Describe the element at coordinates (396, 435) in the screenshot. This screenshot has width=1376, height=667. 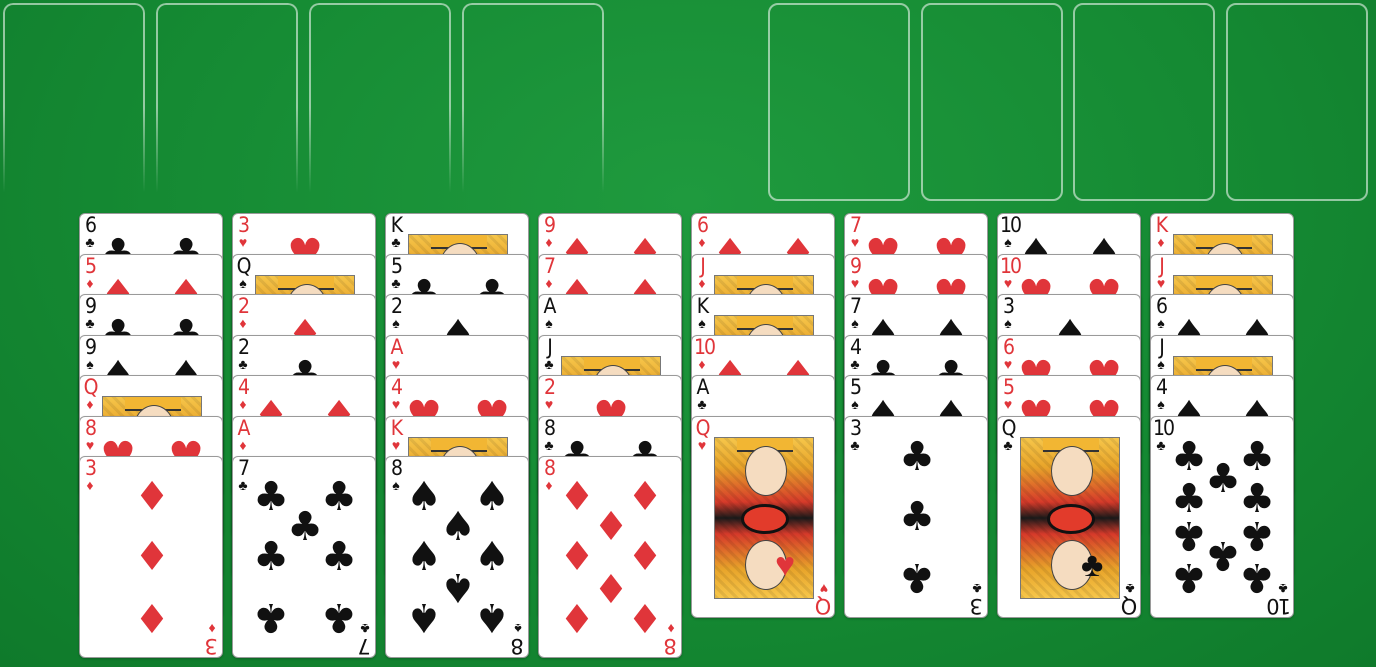
I see `card-corner: K ♥` at that location.